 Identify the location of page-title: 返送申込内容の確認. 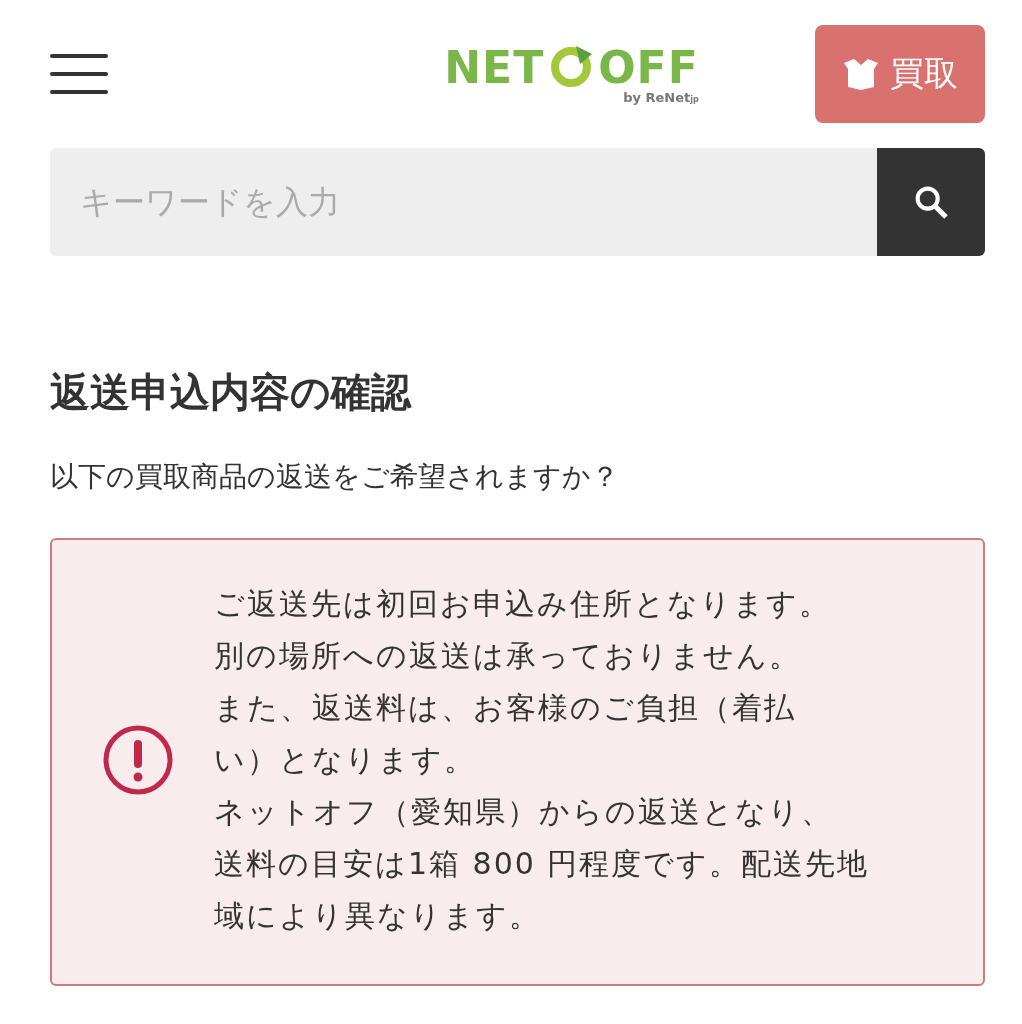
(231, 392).